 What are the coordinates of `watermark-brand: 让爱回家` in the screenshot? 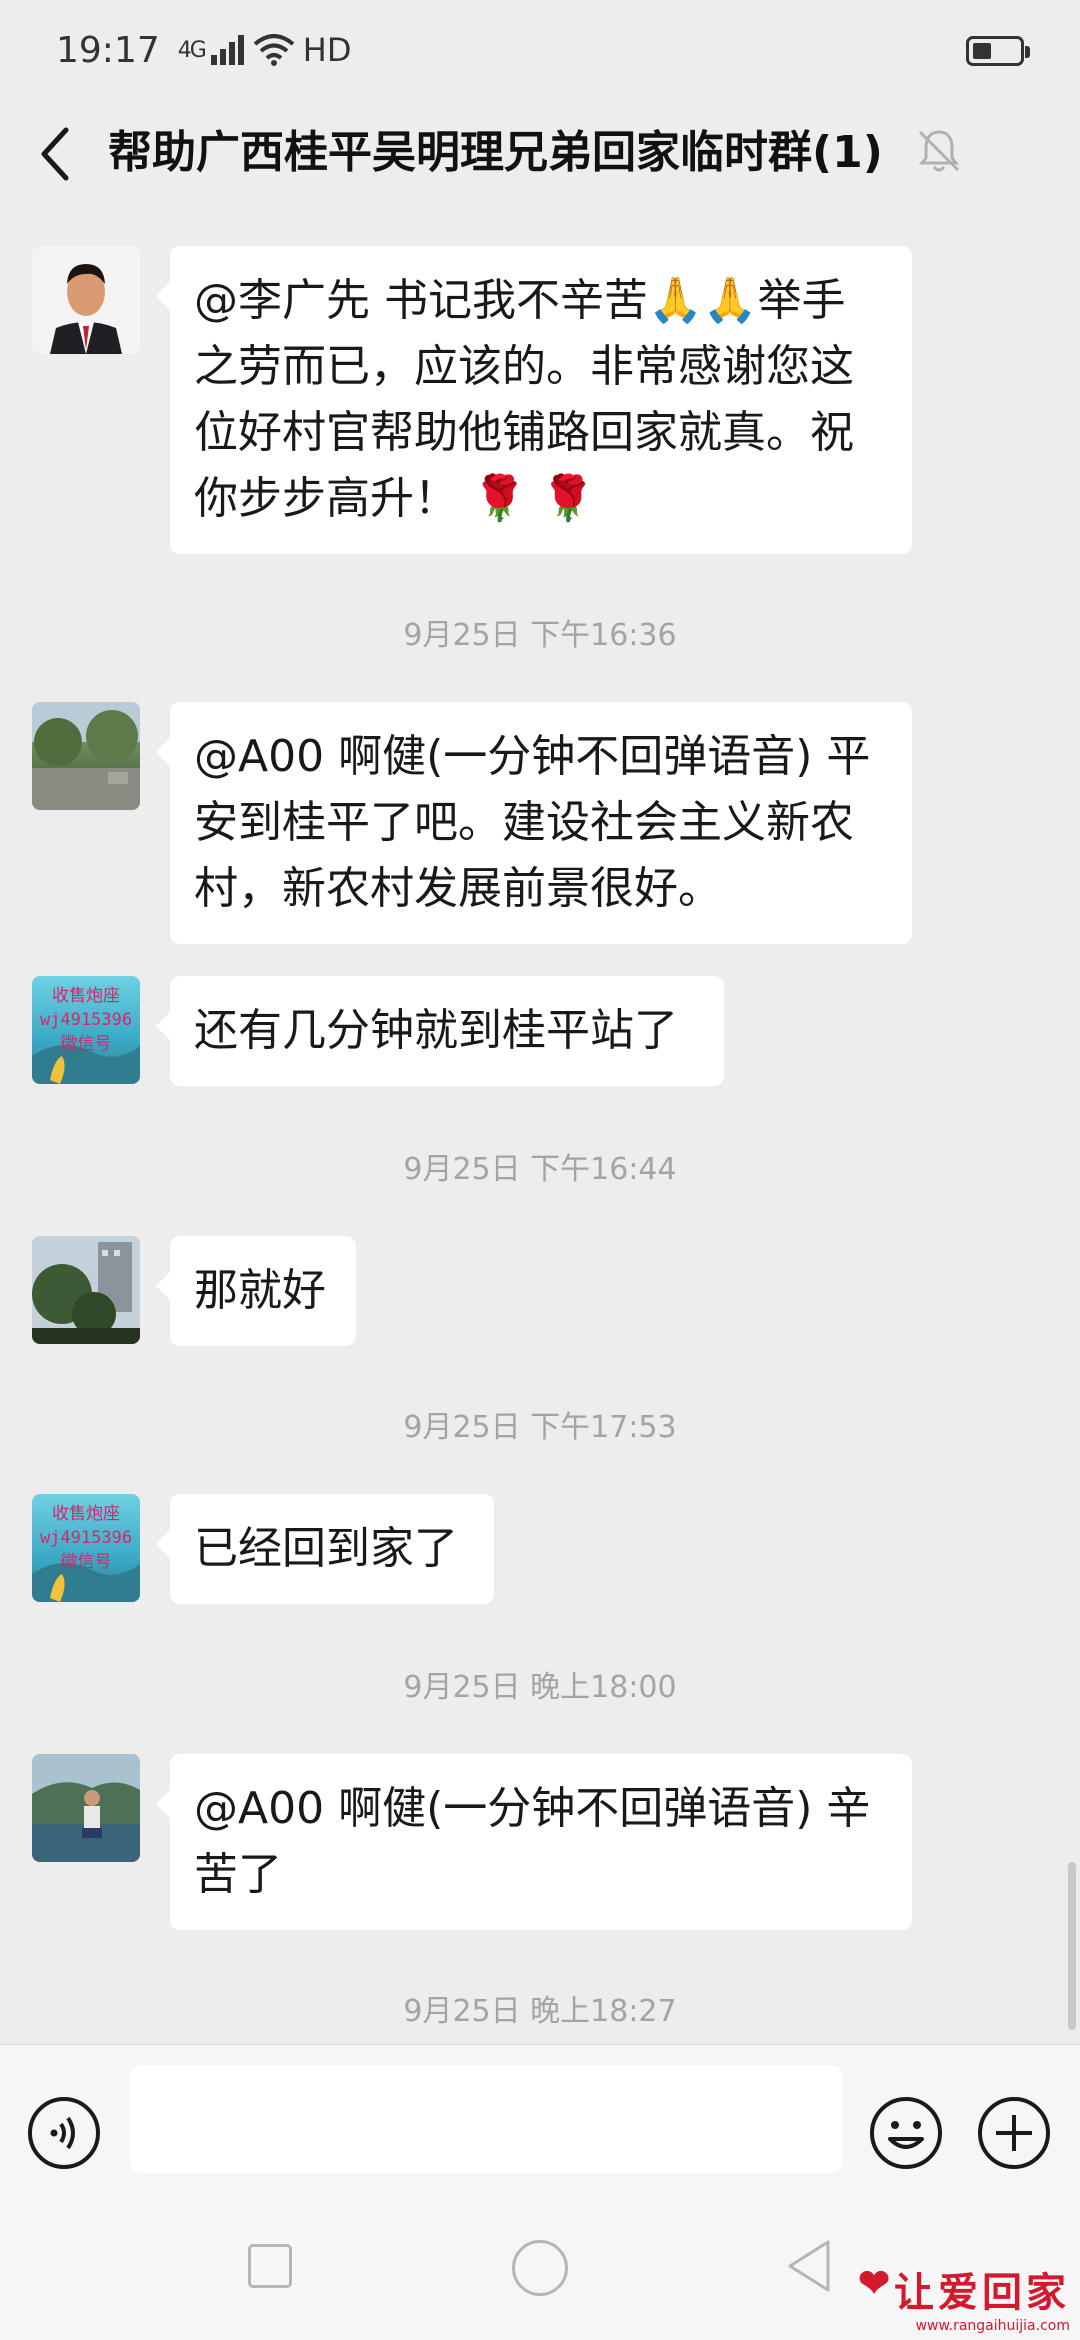 It's located at (982, 2292).